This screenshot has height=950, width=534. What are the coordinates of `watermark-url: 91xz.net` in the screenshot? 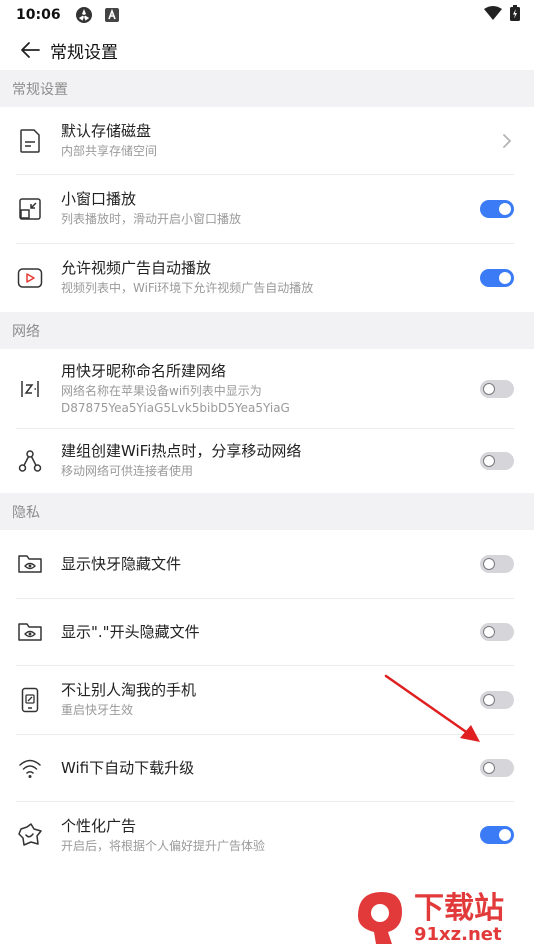 It's located at (458, 934).